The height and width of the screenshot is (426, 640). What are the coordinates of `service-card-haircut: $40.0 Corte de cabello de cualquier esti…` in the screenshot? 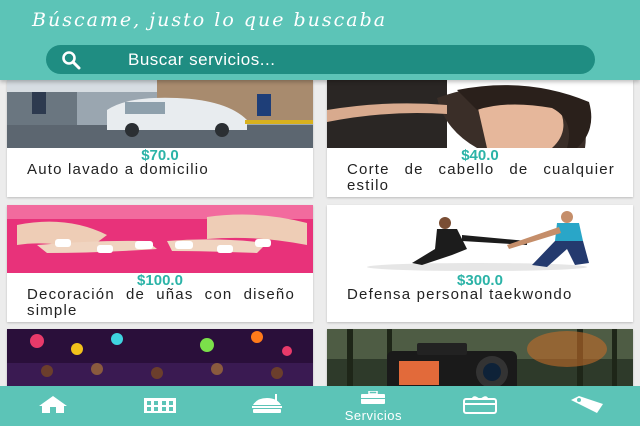 It's located at (480, 138).